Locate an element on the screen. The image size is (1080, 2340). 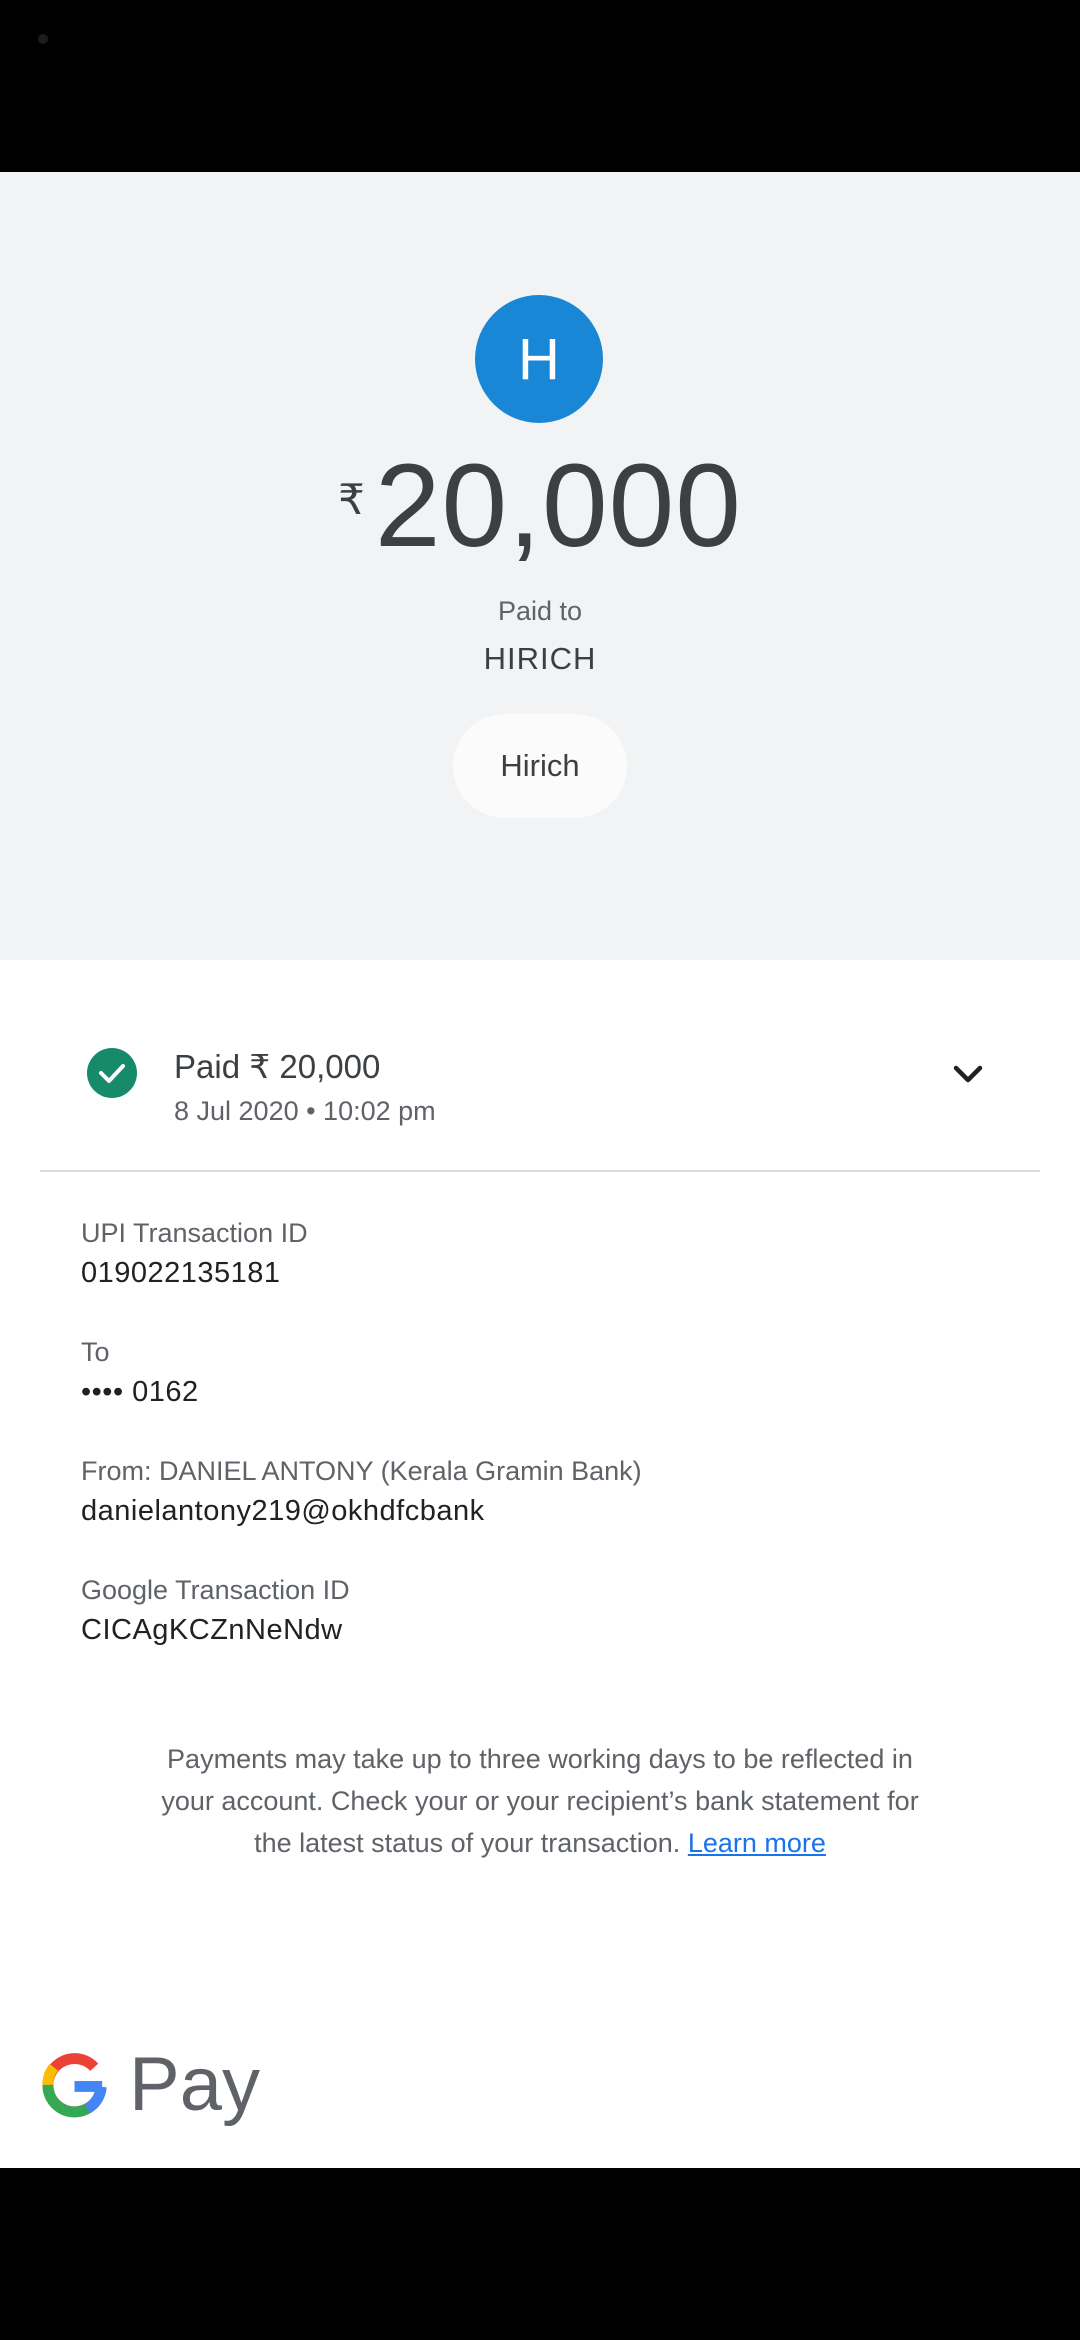
google-transaction-id-label: Google Transaction ID is located at coordinates (215, 1590).